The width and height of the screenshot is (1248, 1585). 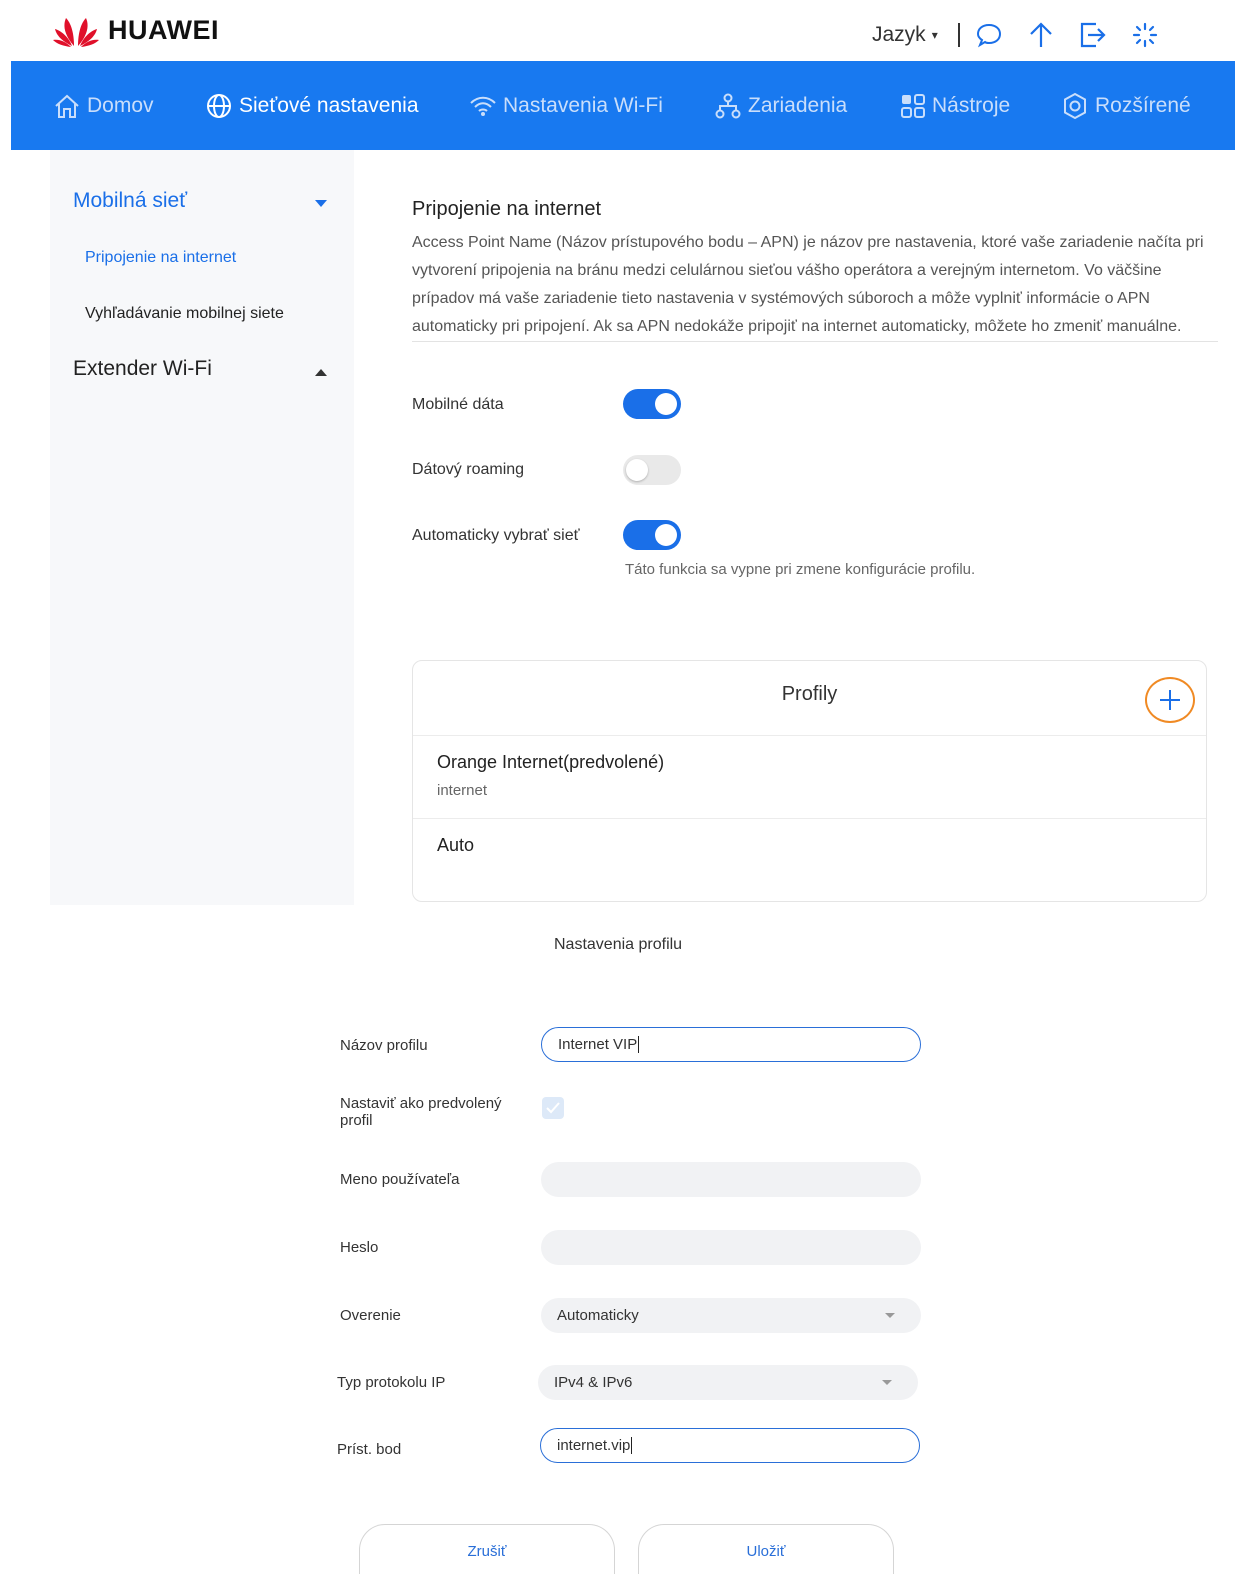 What do you see at coordinates (384, 1045) in the screenshot?
I see `profile-name-label: Názov profilu` at bounding box center [384, 1045].